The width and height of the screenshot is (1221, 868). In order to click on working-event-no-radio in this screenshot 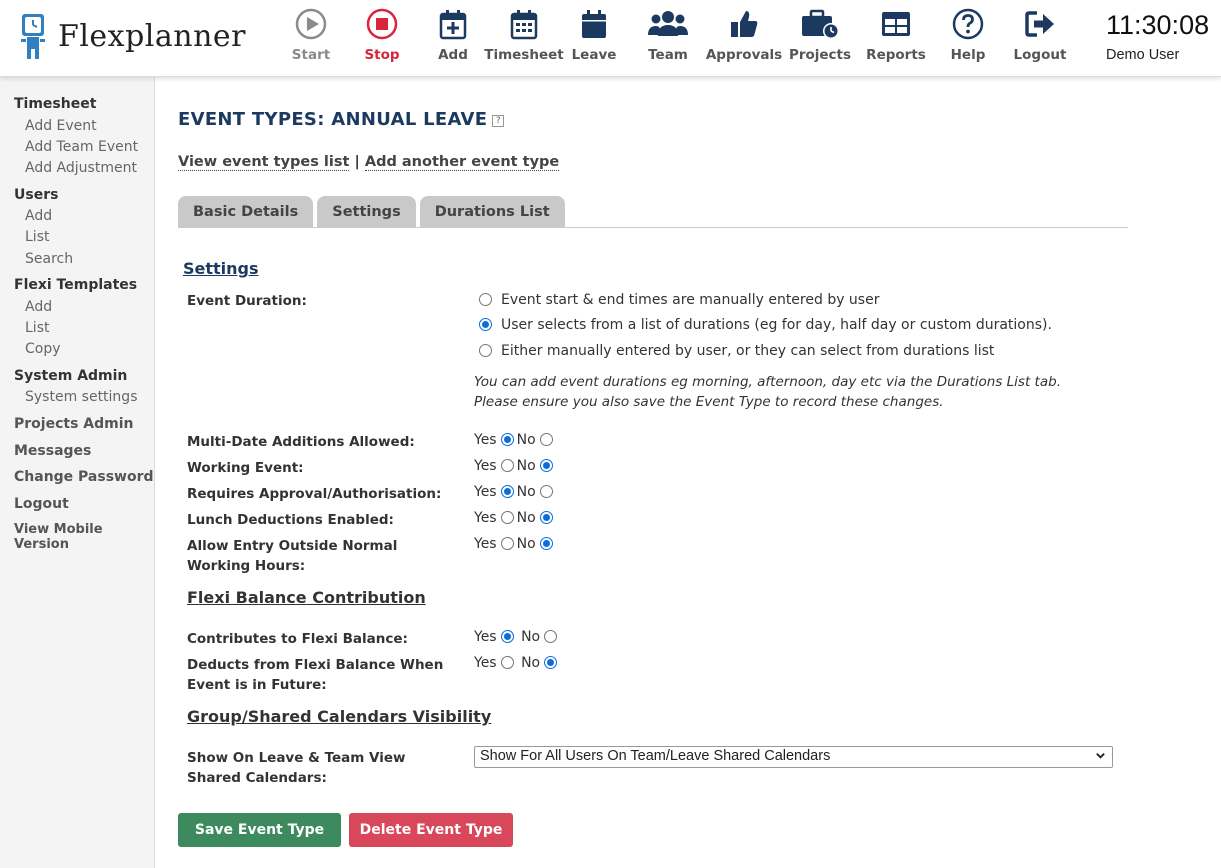, I will do `click(546, 465)`.